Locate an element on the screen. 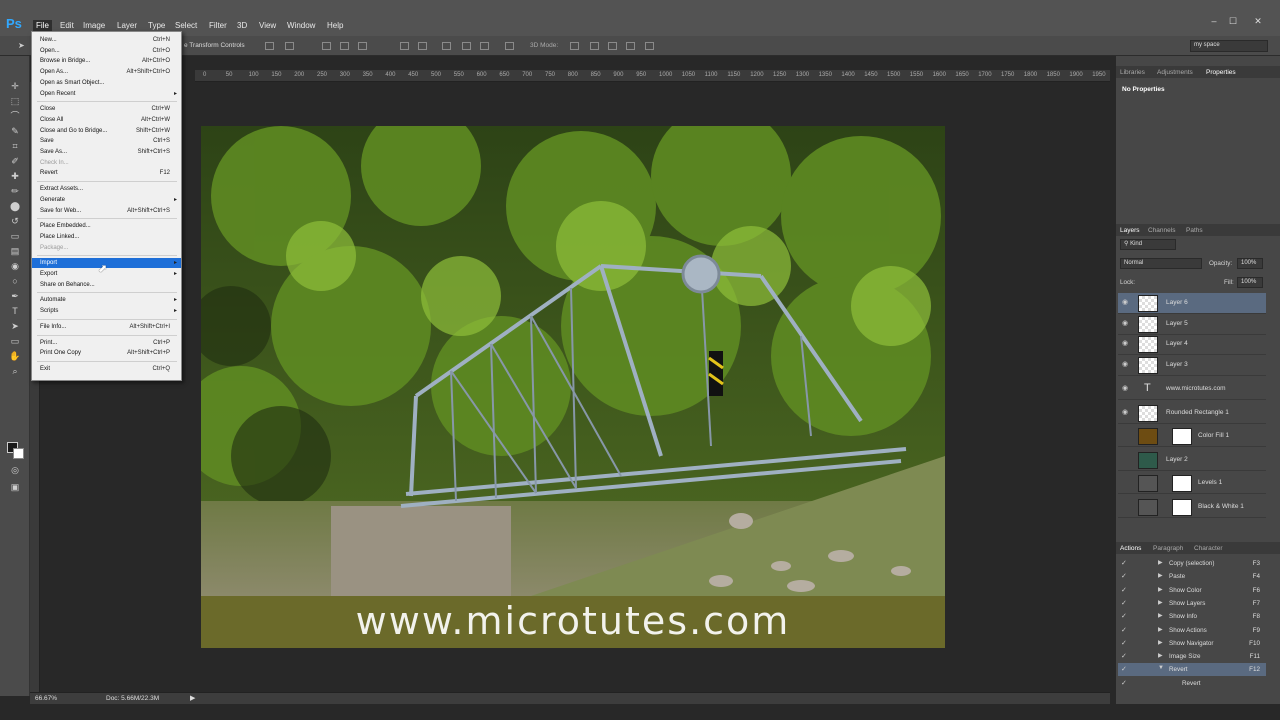  layer-row: ◉ Layer 4 is located at coordinates (1192, 344).